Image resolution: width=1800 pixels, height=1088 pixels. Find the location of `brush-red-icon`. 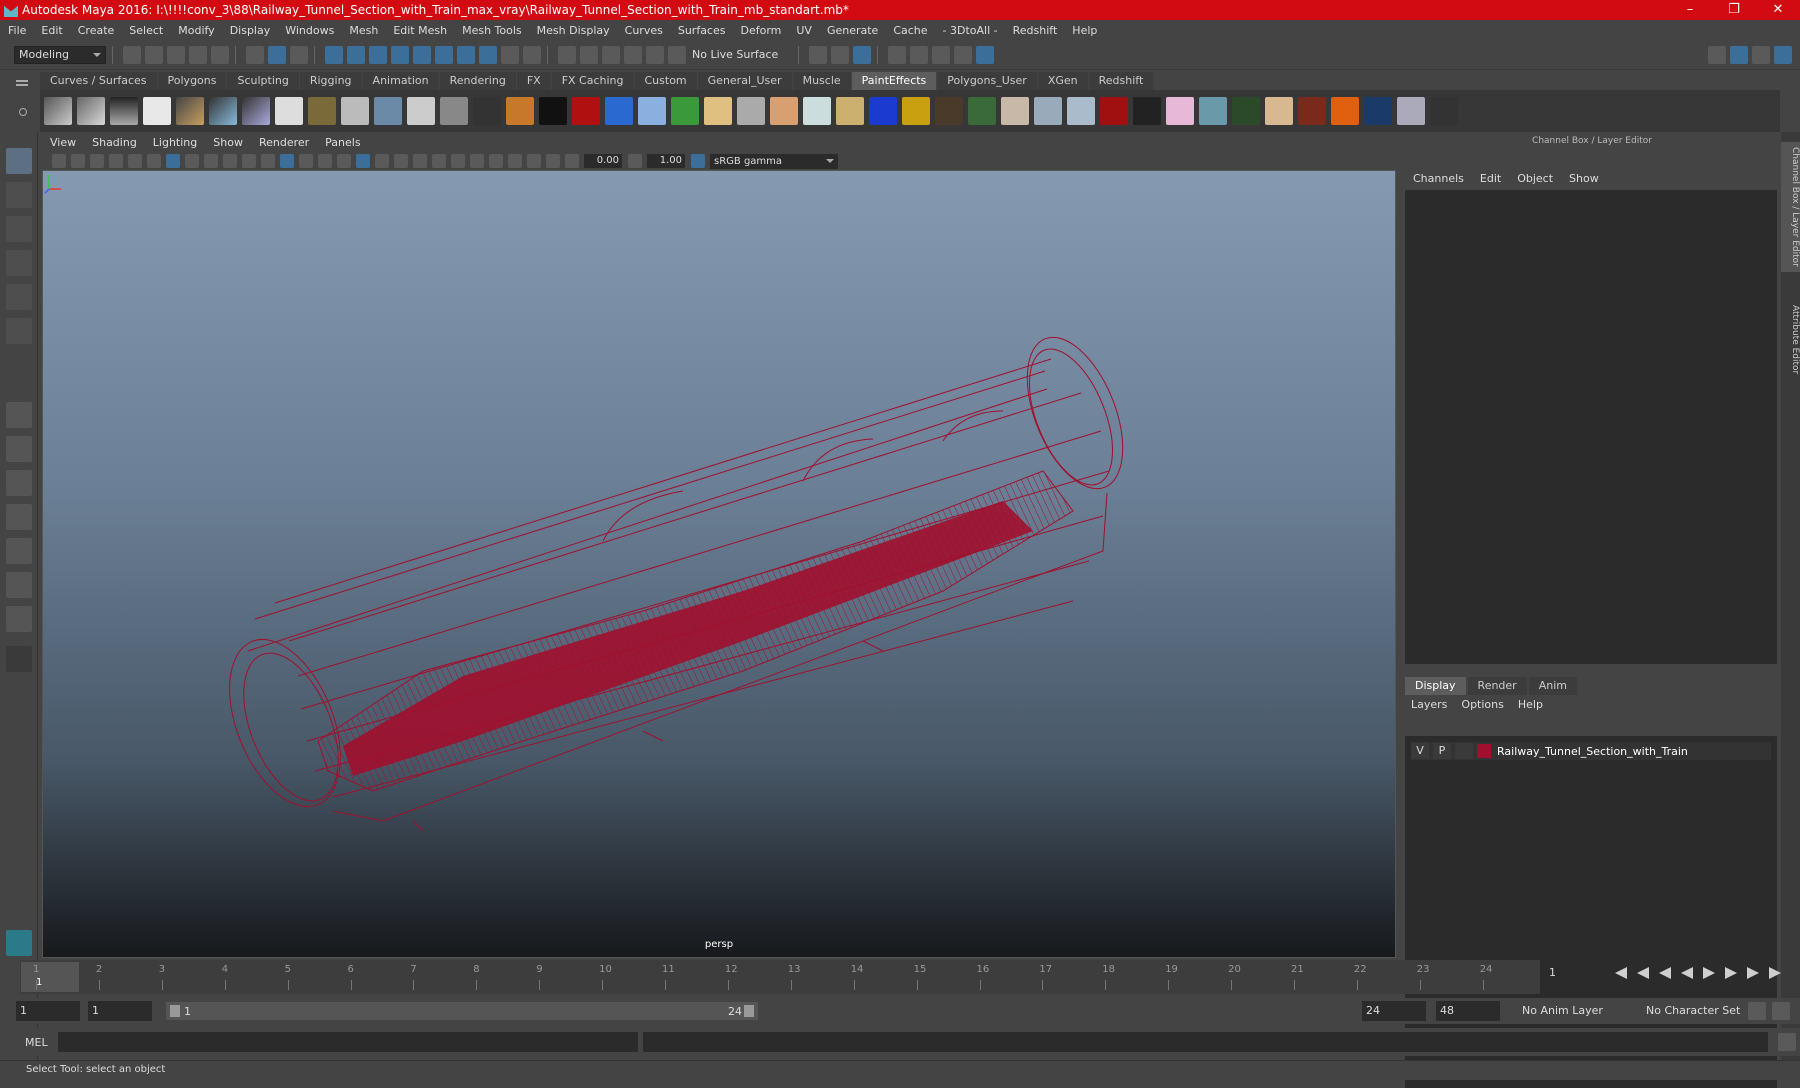

brush-red-icon is located at coordinates (586, 111).